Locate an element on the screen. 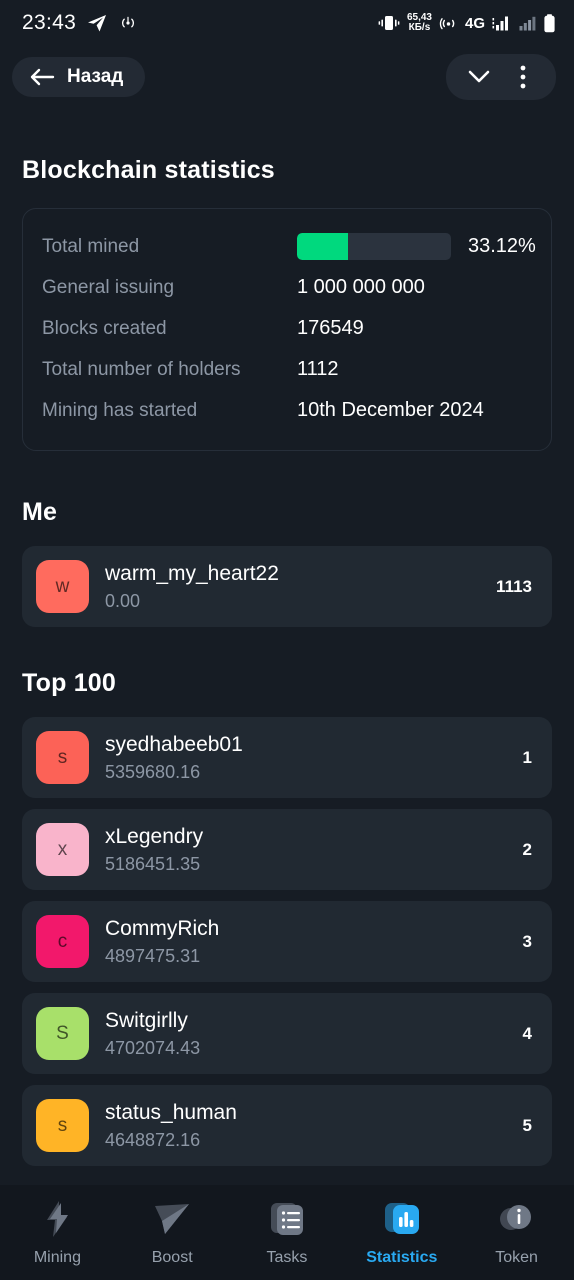 Image resolution: width=574 pixels, height=1280 pixels. list-item: S Switgirlly 4702074.43 4 is located at coordinates (287, 1033).